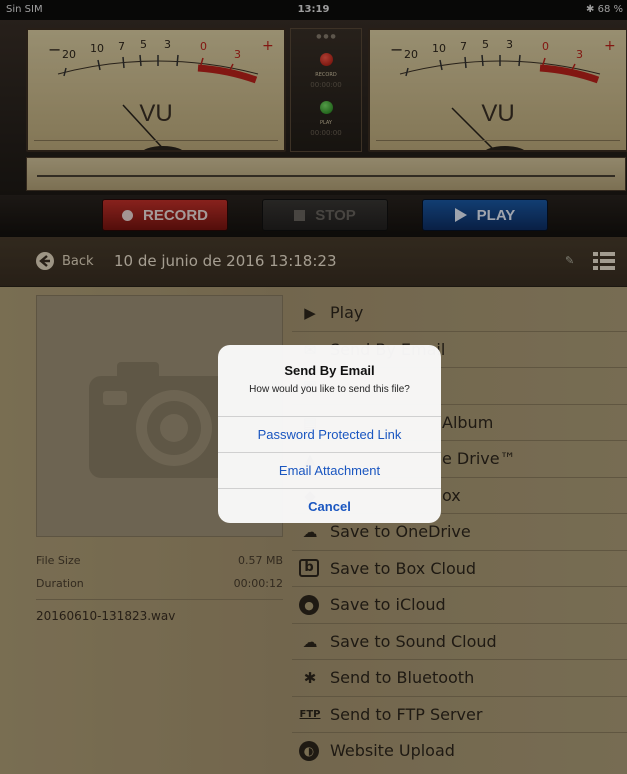 Image resolution: width=627 pixels, height=774 pixels. What do you see at coordinates (329, 505) in the screenshot?
I see `cancel-button: Cancel` at bounding box center [329, 505].